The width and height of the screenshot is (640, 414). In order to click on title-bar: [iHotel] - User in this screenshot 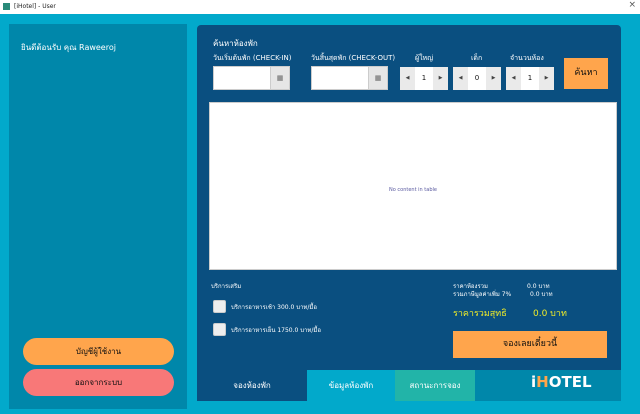, I will do `click(320, 7)`.